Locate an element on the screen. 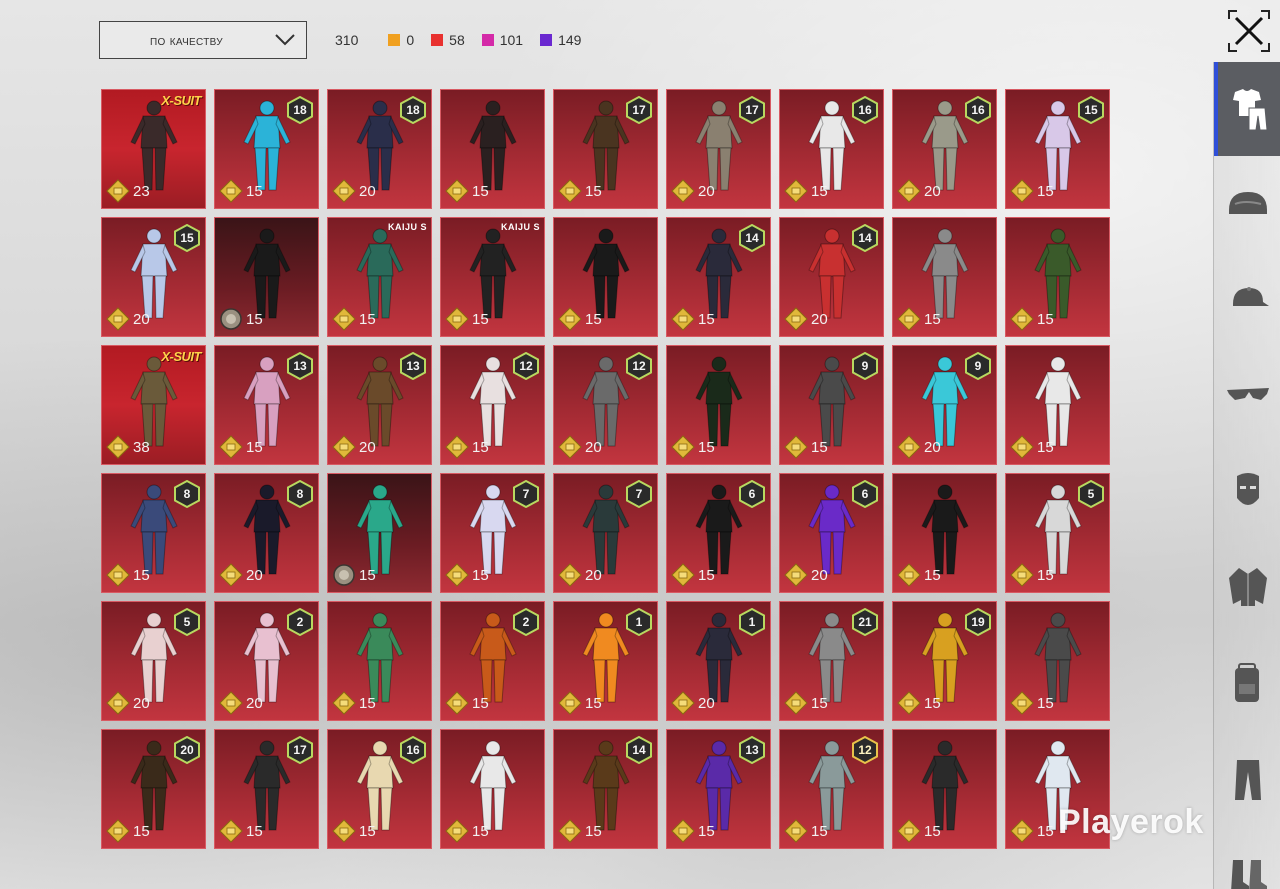 Image resolution: width=1280 pixels, height=889 pixels. outfit-card: 6 15 is located at coordinates (718, 533).